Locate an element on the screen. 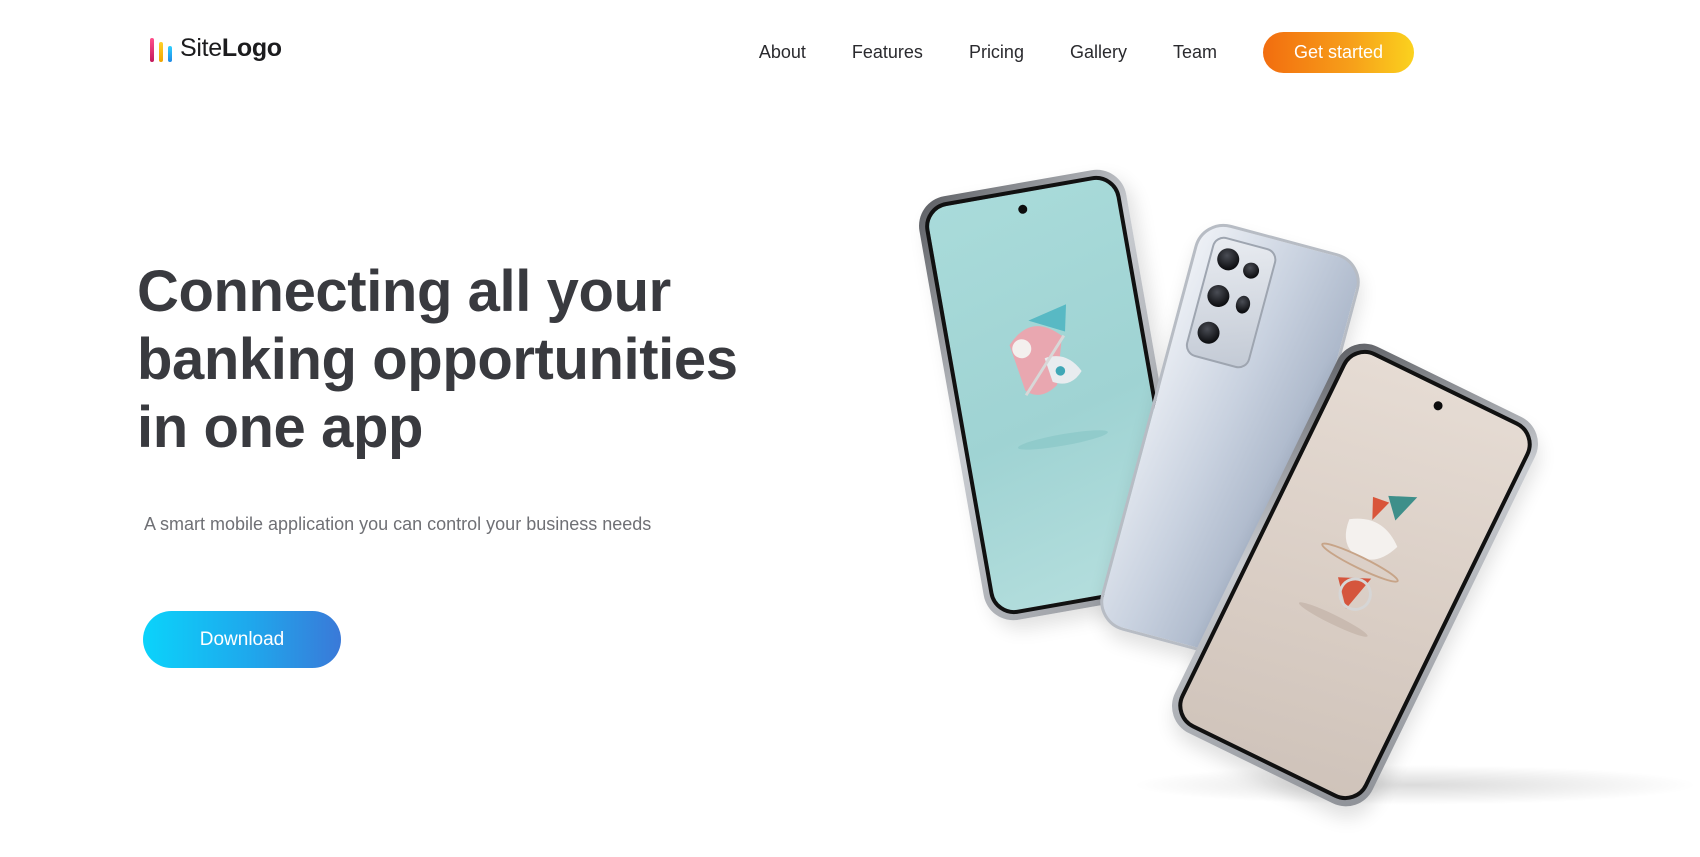  rear-camera-module is located at coordinates (1231, 302).